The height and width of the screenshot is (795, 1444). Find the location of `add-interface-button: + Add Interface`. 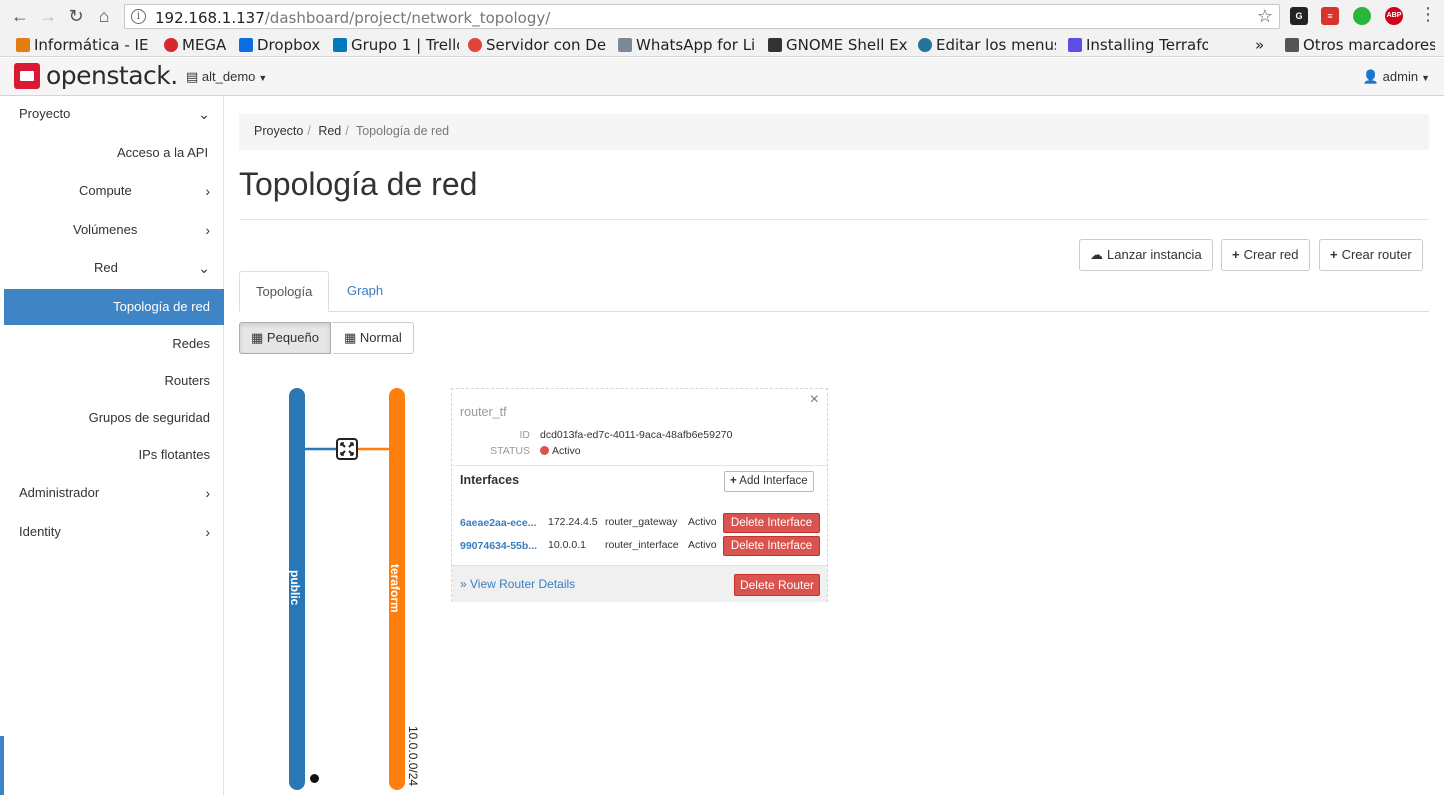

add-interface-button: + Add Interface is located at coordinates (769, 481).